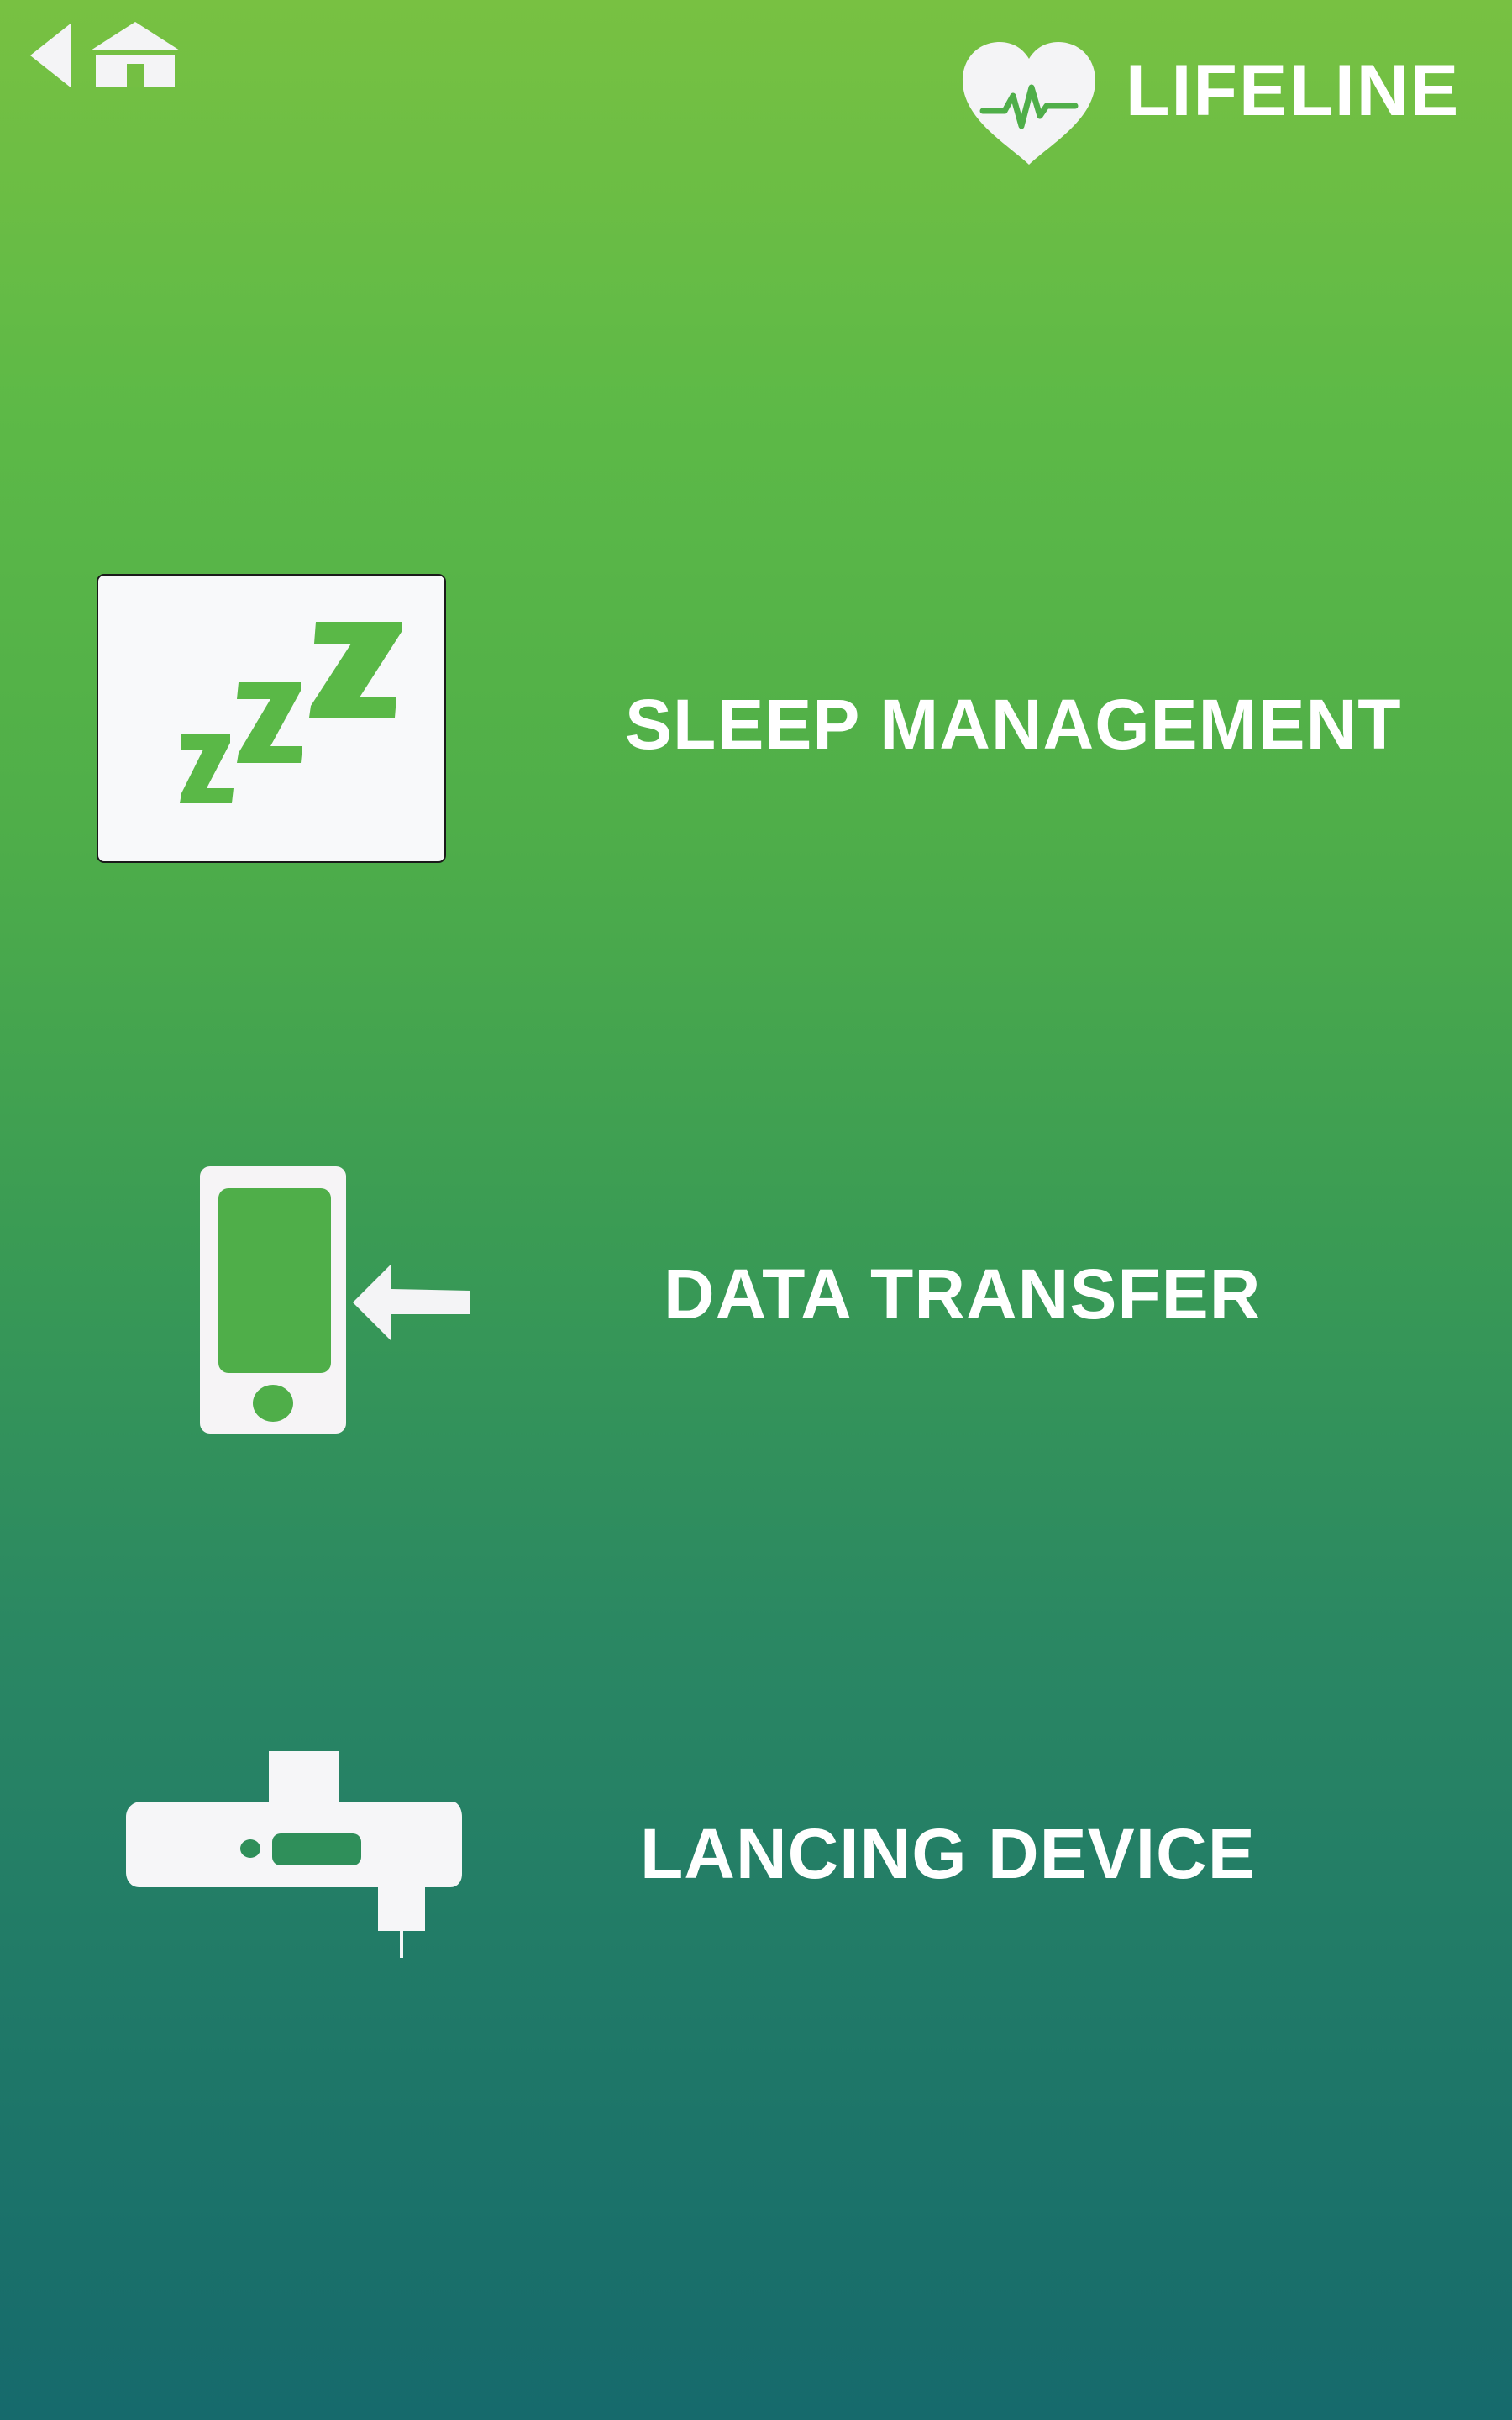  I want to click on heart-pulse-icon, so click(1029, 103).